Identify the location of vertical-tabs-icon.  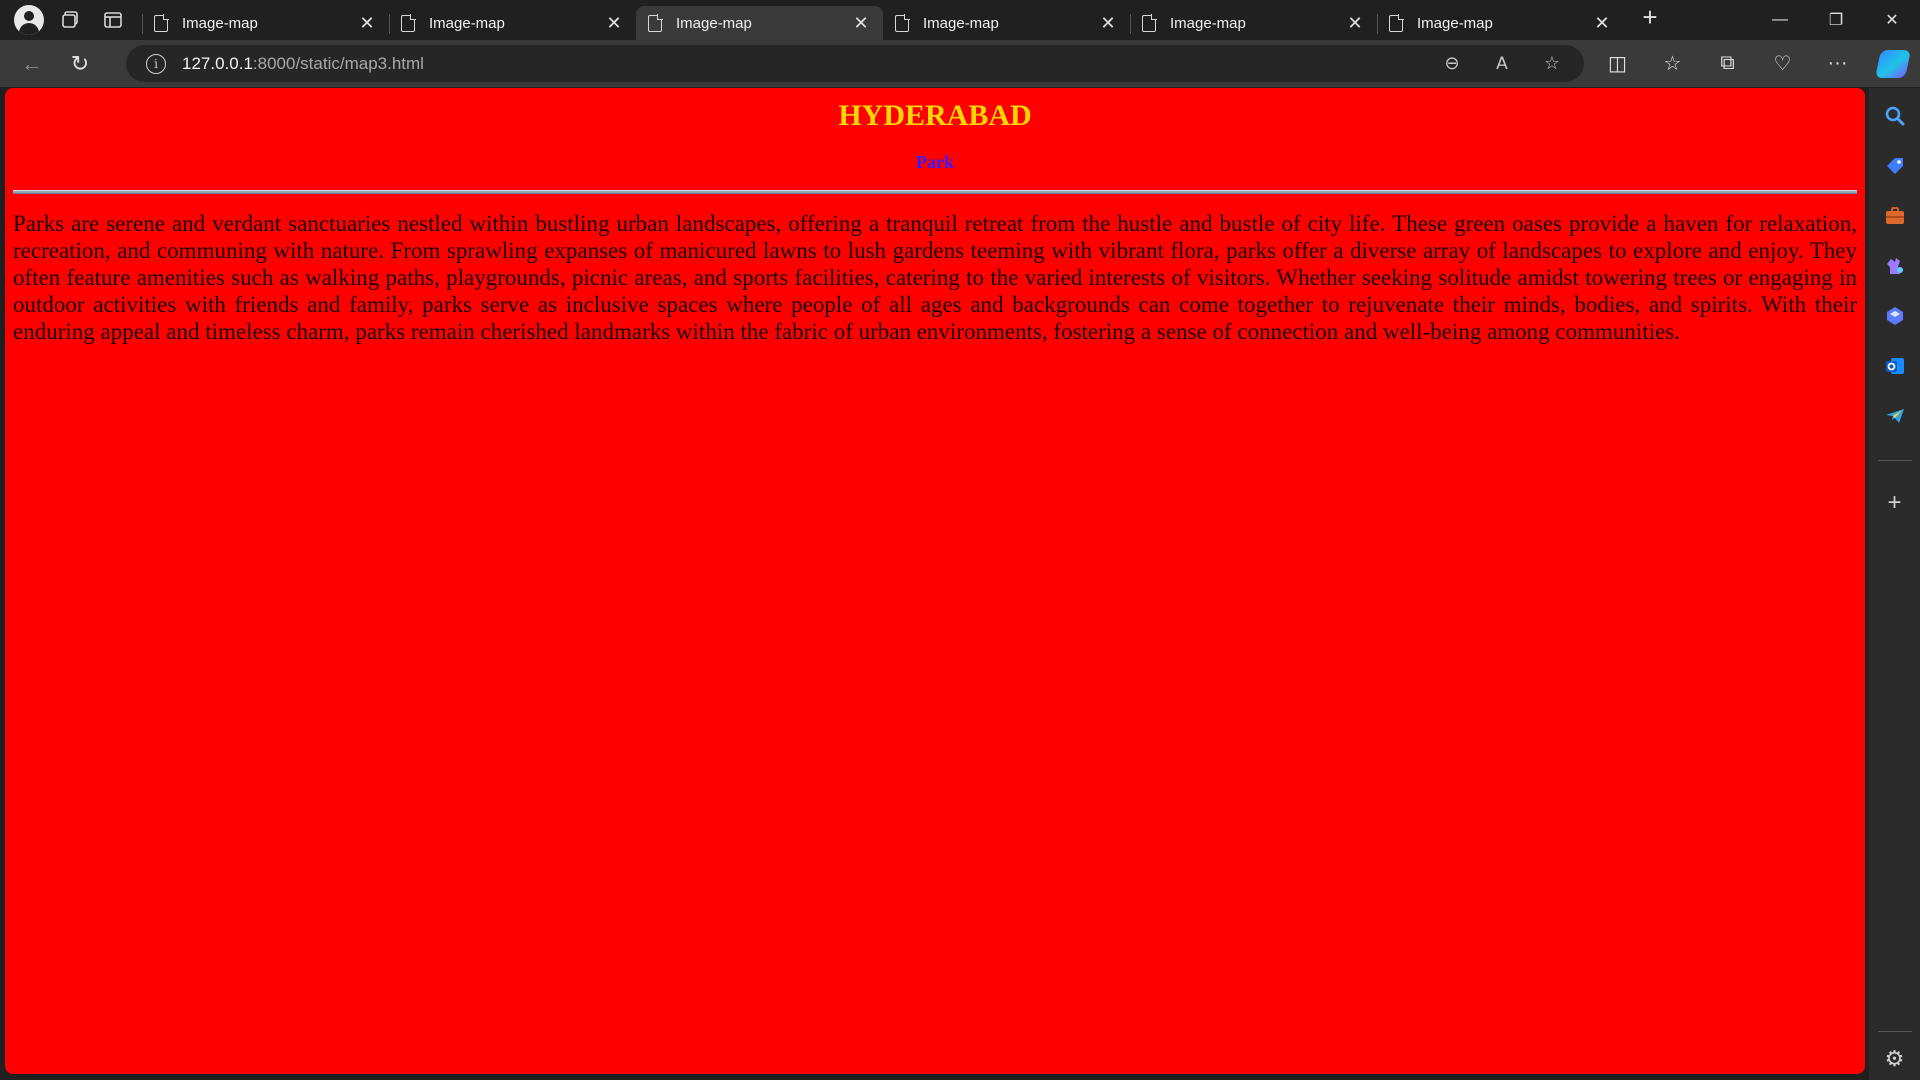
(113, 20).